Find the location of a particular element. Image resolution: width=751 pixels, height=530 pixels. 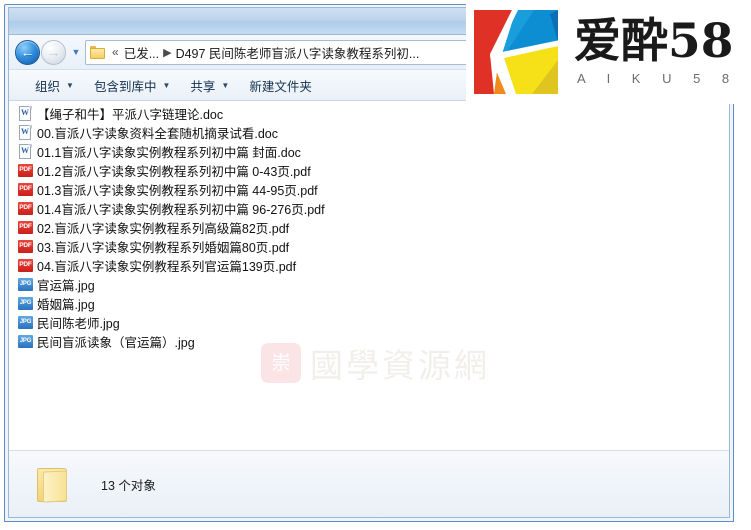

history-dropdown-button: ▼ is located at coordinates (76, 52).